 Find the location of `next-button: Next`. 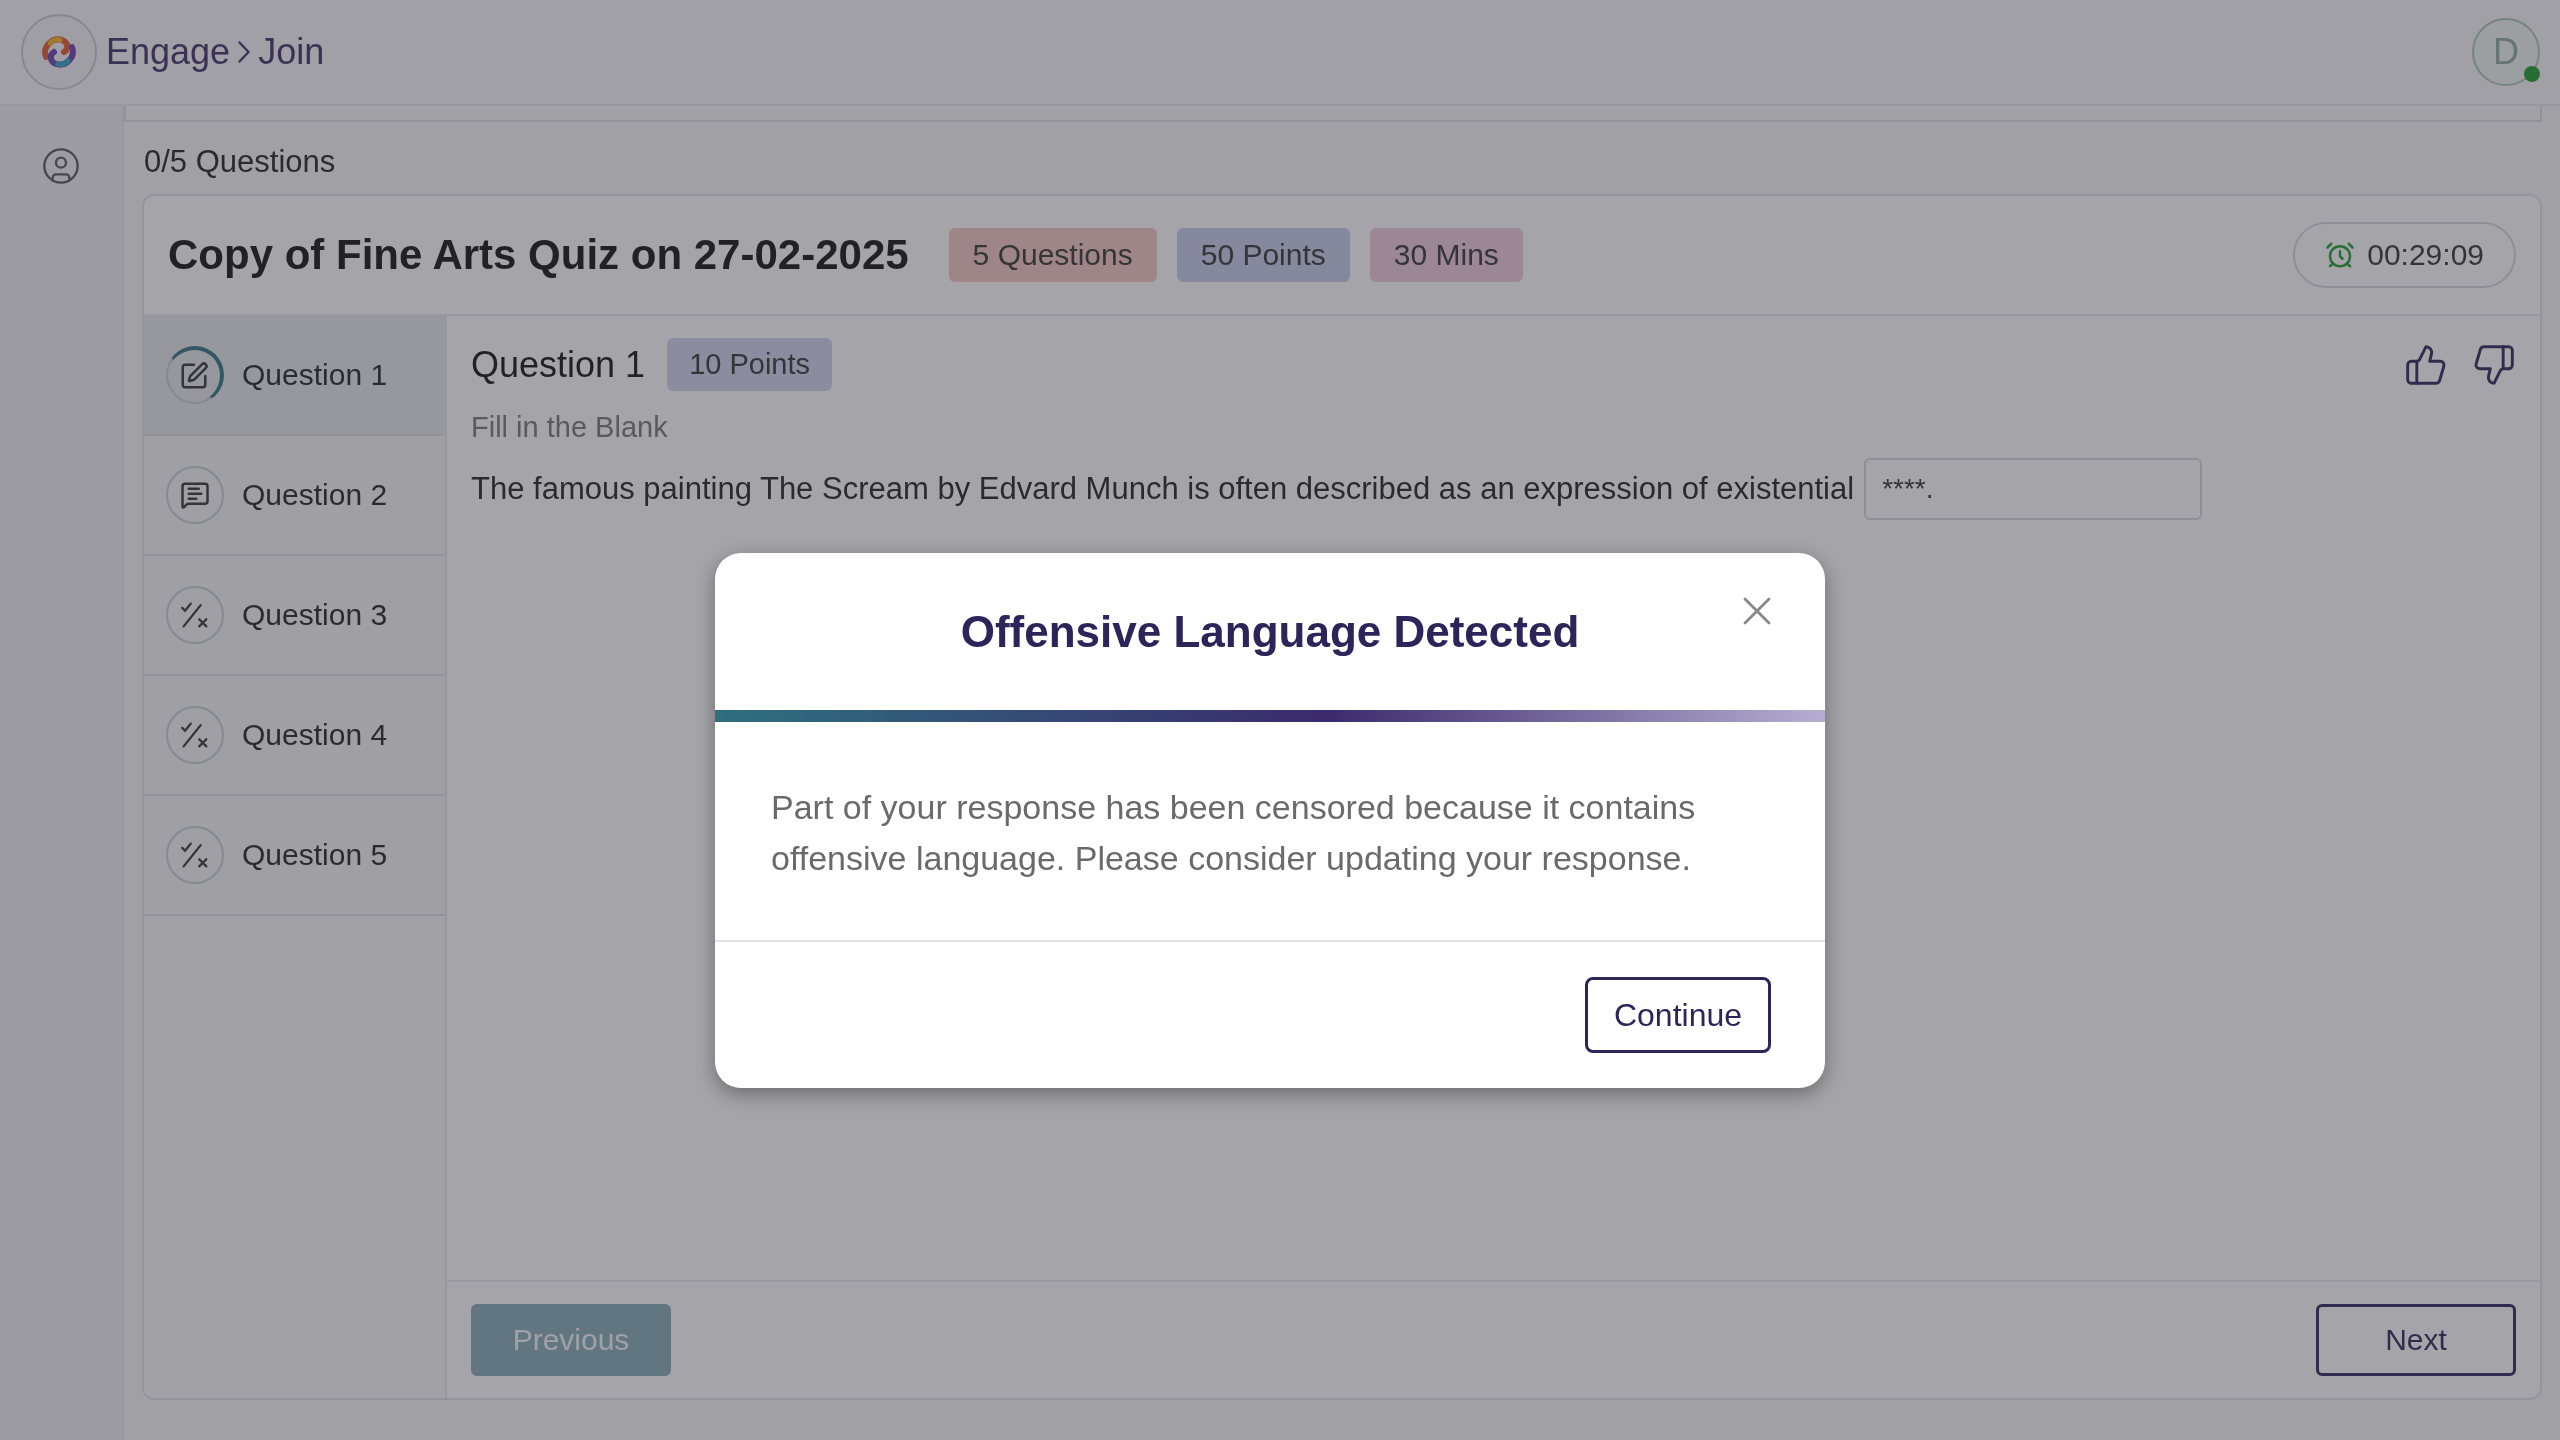

next-button: Next is located at coordinates (2416, 1340).